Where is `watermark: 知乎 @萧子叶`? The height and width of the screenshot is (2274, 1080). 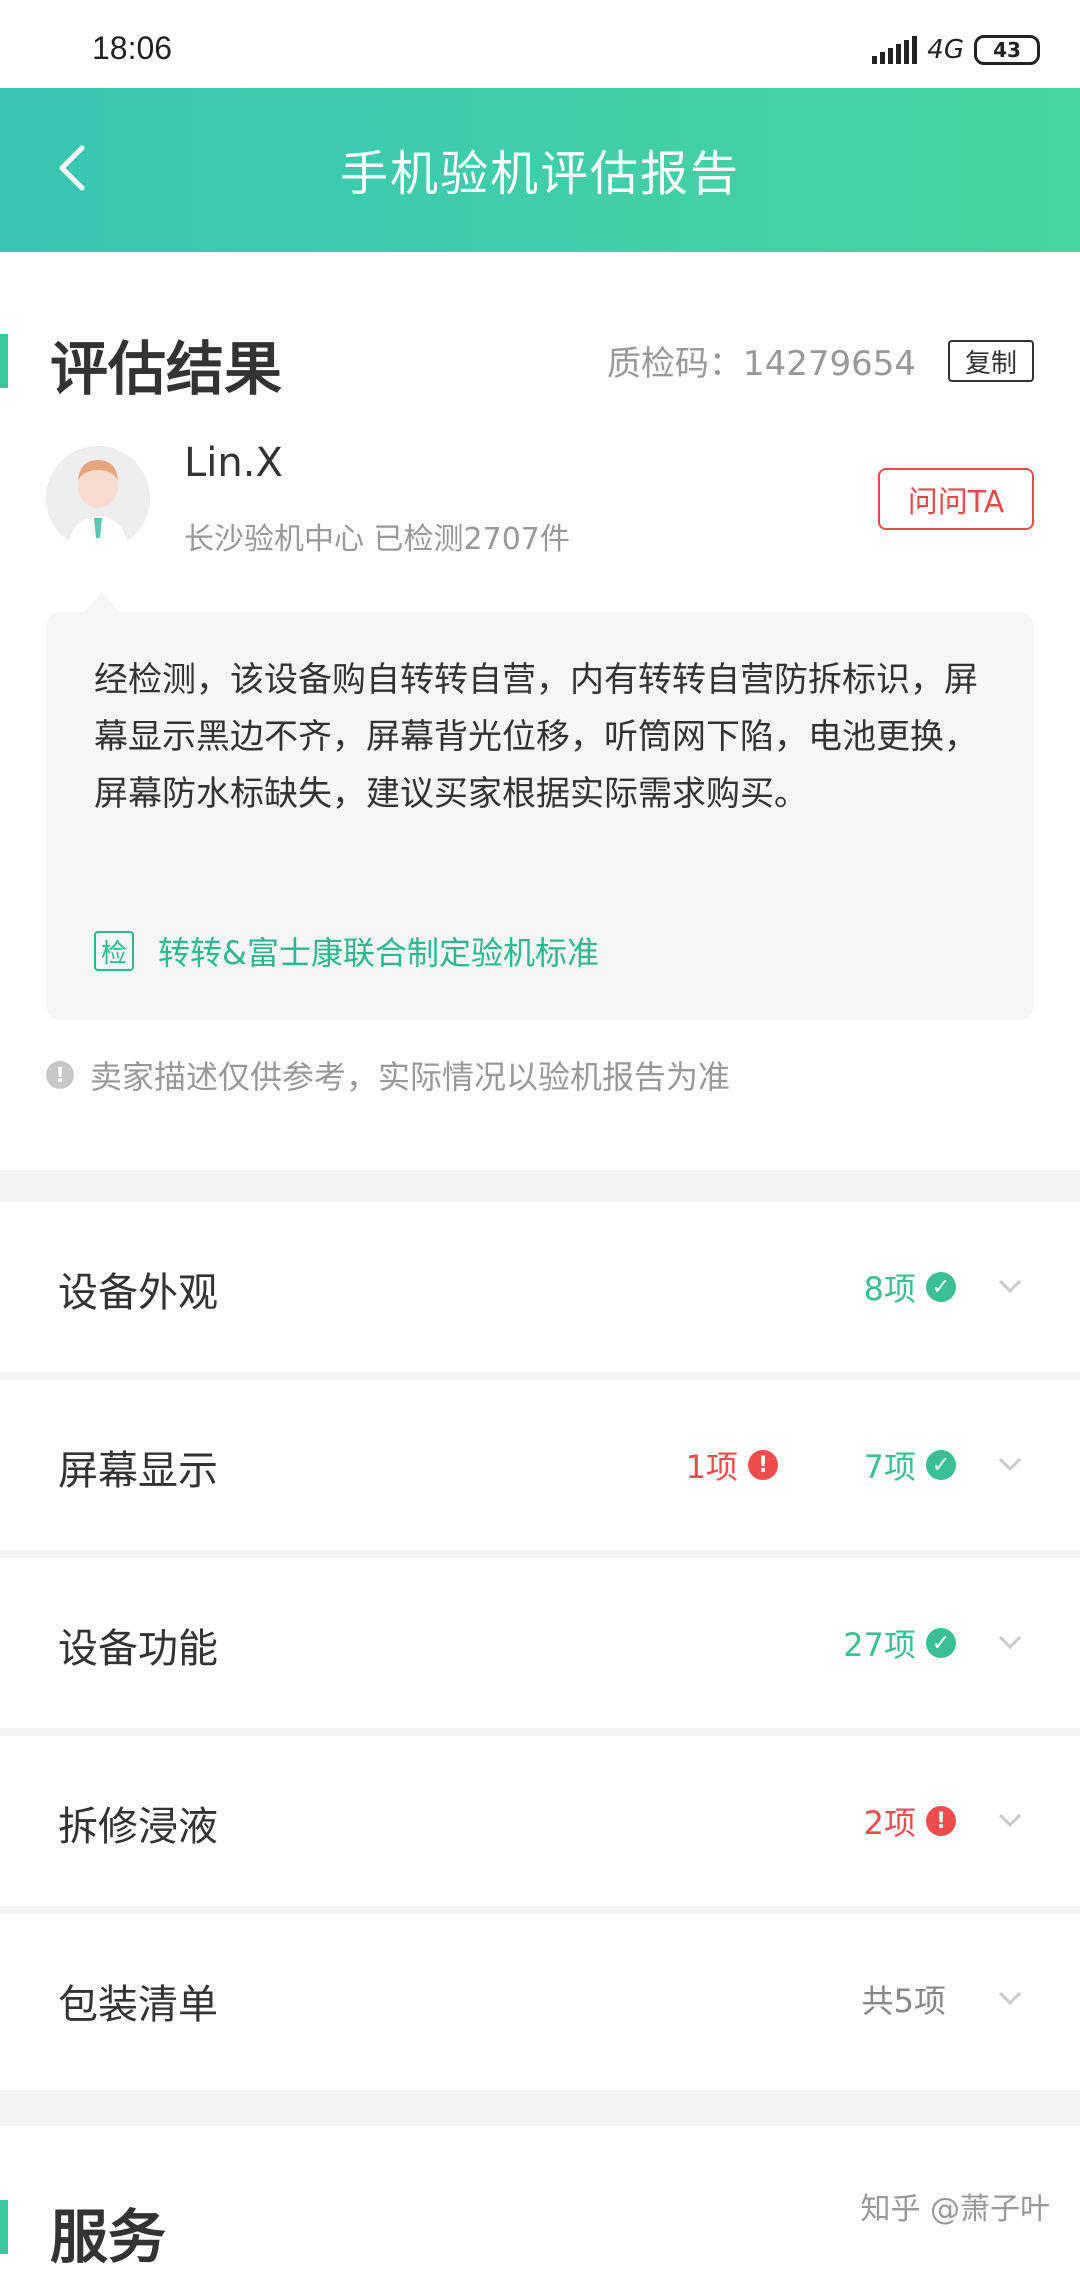 watermark: 知乎 @萧子叶 is located at coordinates (955, 2209).